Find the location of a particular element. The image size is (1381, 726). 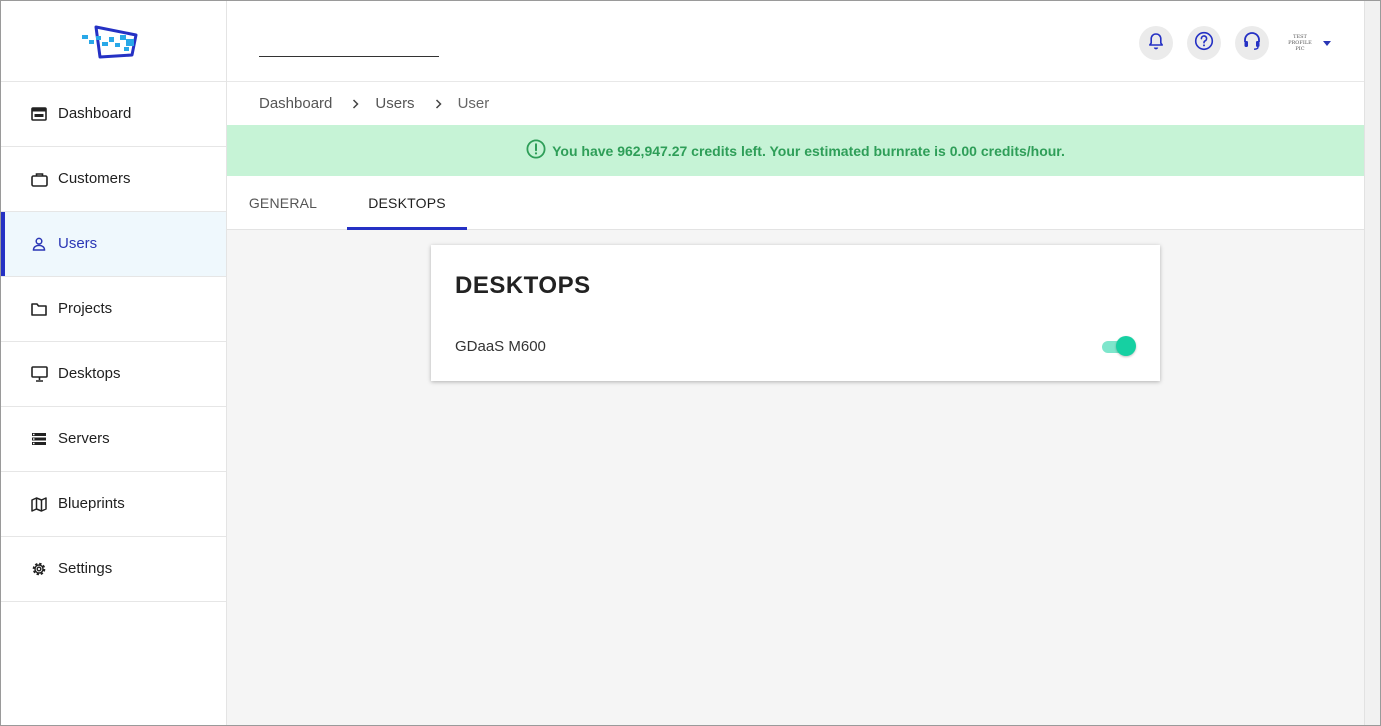

scrollbar is located at coordinates (1372, 363).